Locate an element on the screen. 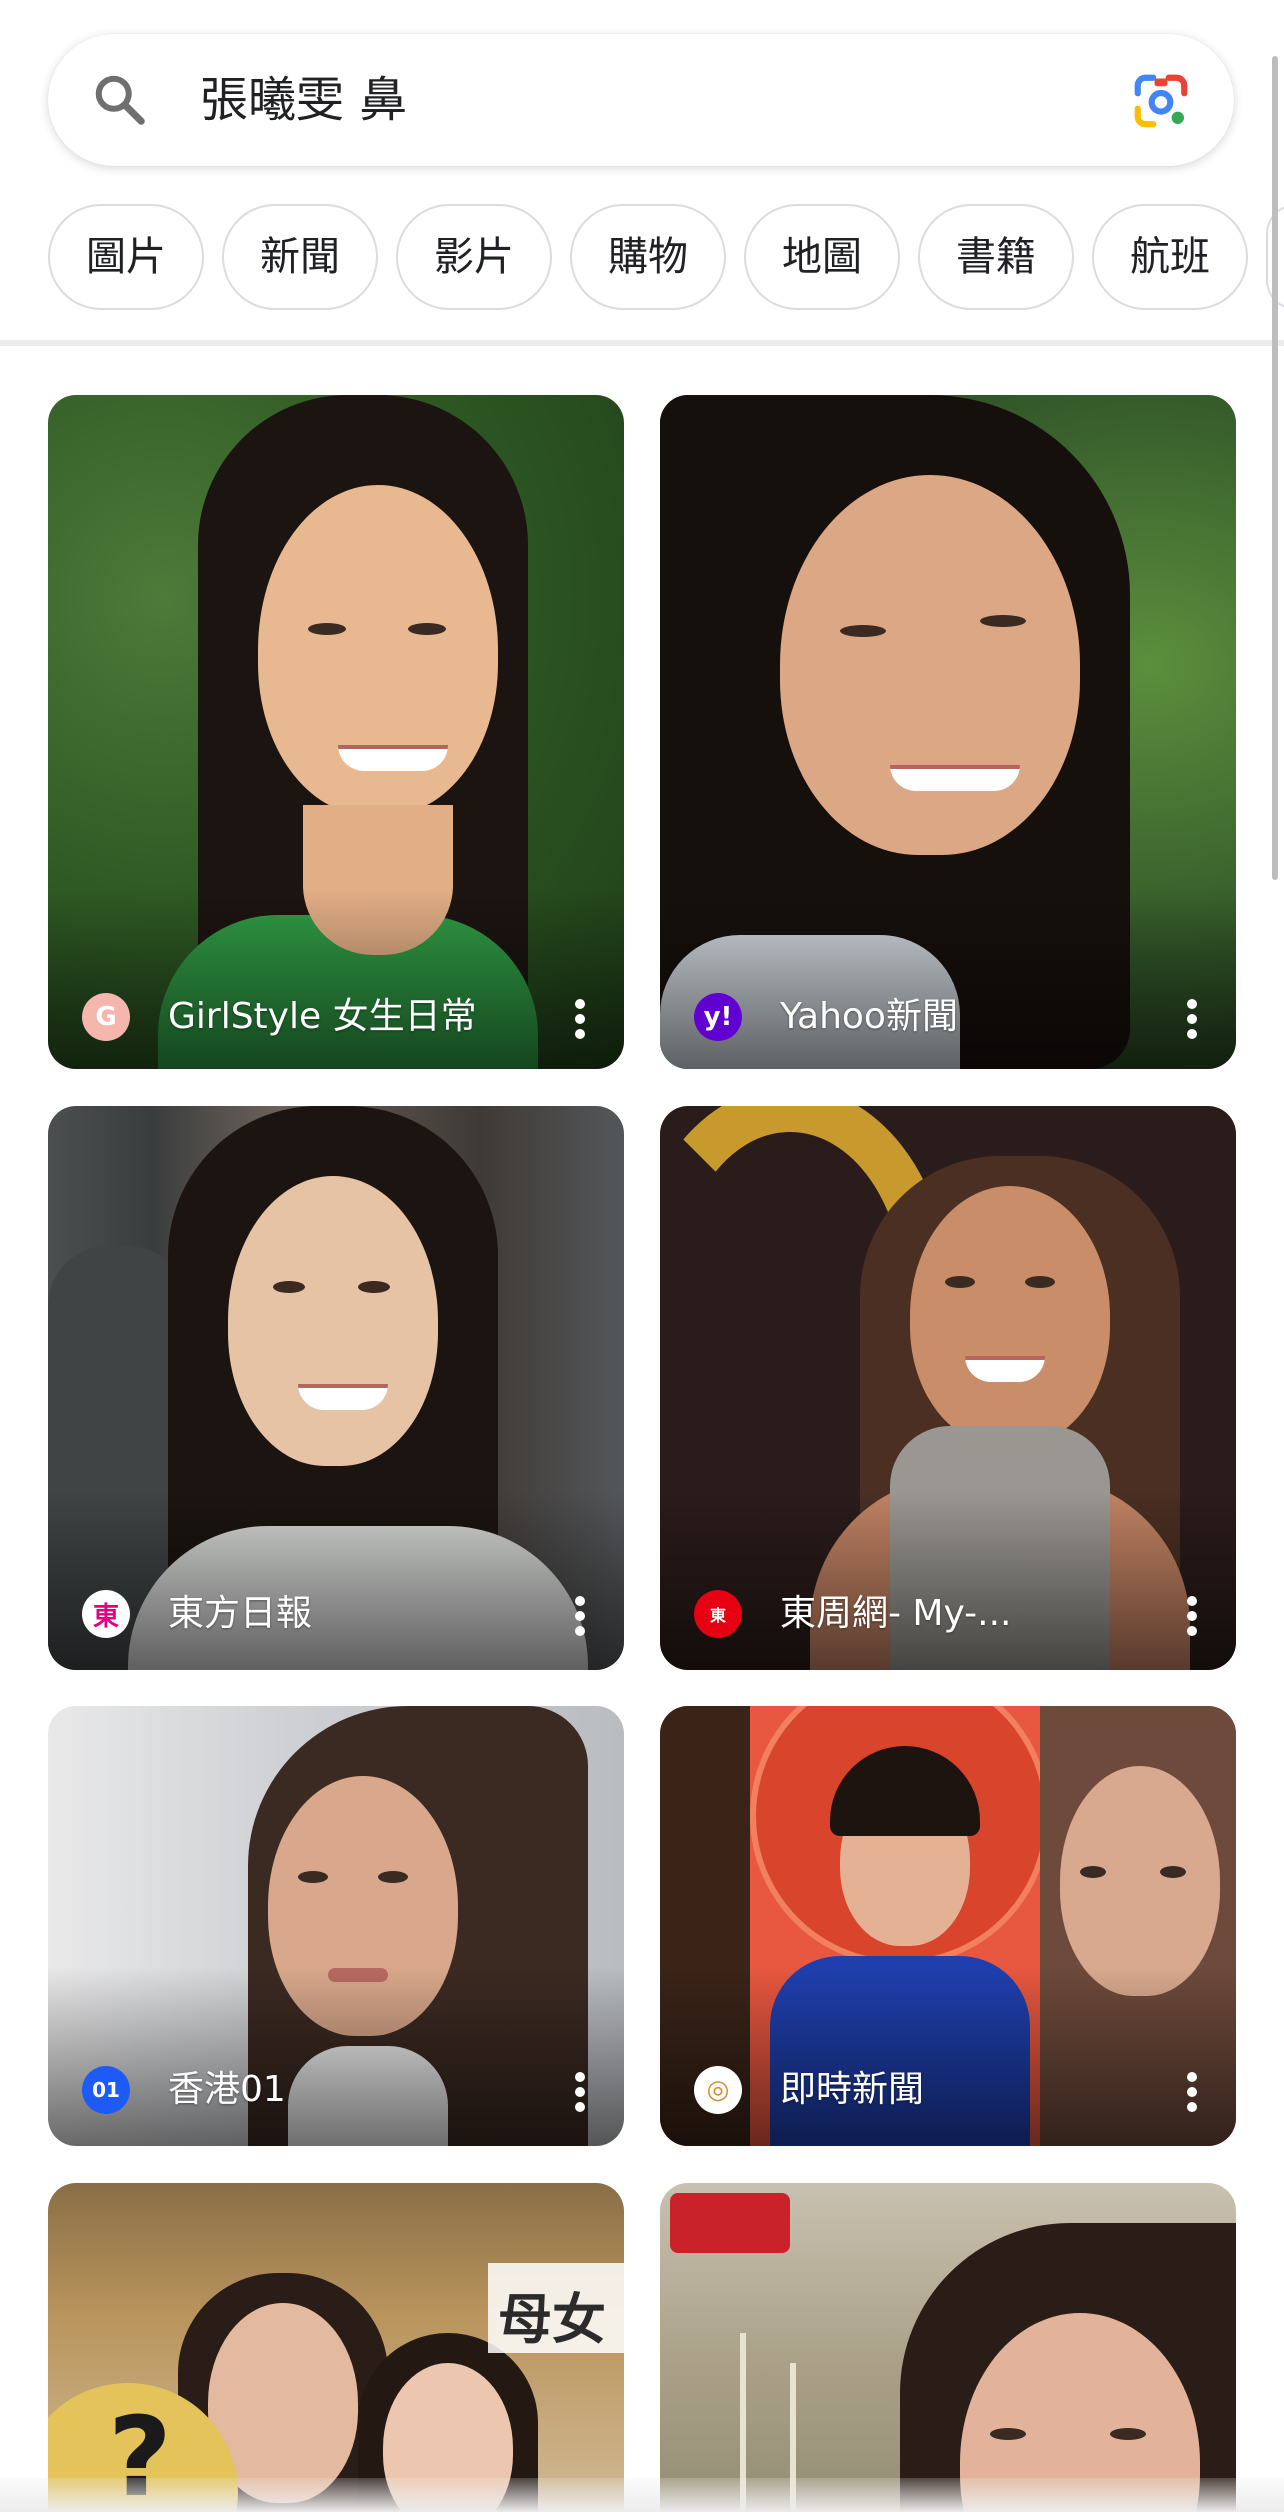 The height and width of the screenshot is (2512, 1284). source-label: 香港01 is located at coordinates (227, 2090).